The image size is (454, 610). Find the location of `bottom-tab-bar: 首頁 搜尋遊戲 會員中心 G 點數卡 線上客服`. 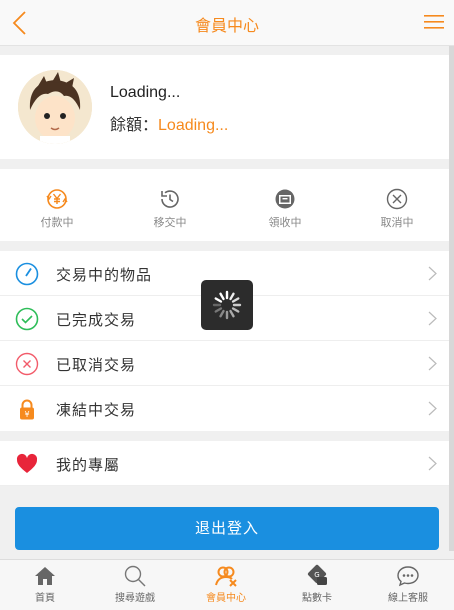

bottom-tab-bar: 首頁 搜尋遊戲 會員中心 G 點數卡 線上客服 is located at coordinates (227, 584).